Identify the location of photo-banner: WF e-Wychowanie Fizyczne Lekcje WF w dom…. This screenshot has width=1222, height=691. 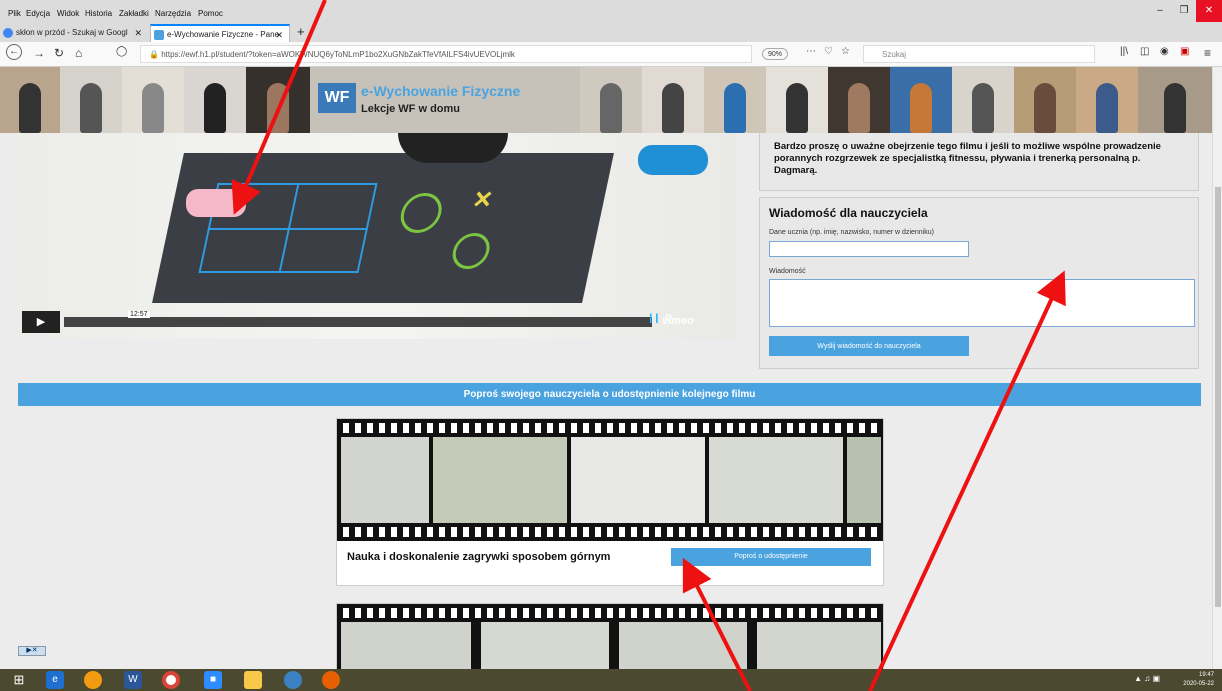
(611, 100).